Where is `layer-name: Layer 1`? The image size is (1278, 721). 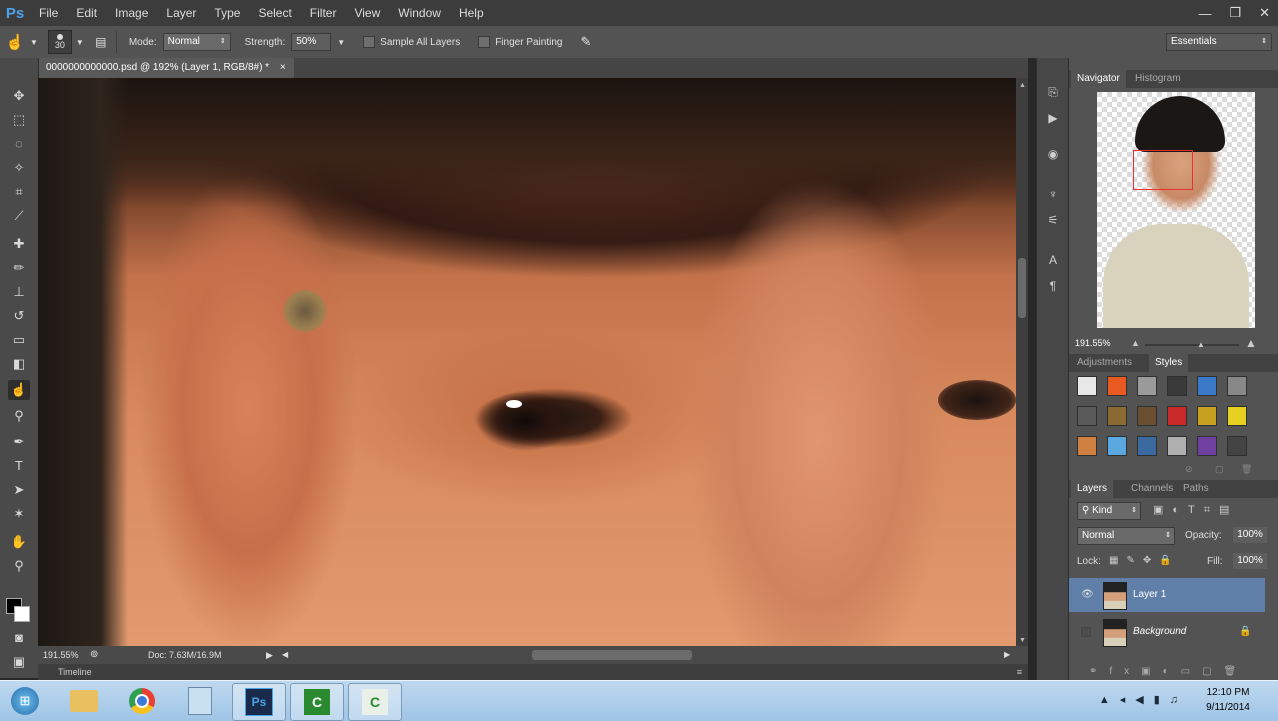
layer-name: Layer 1 is located at coordinates (1149, 595).